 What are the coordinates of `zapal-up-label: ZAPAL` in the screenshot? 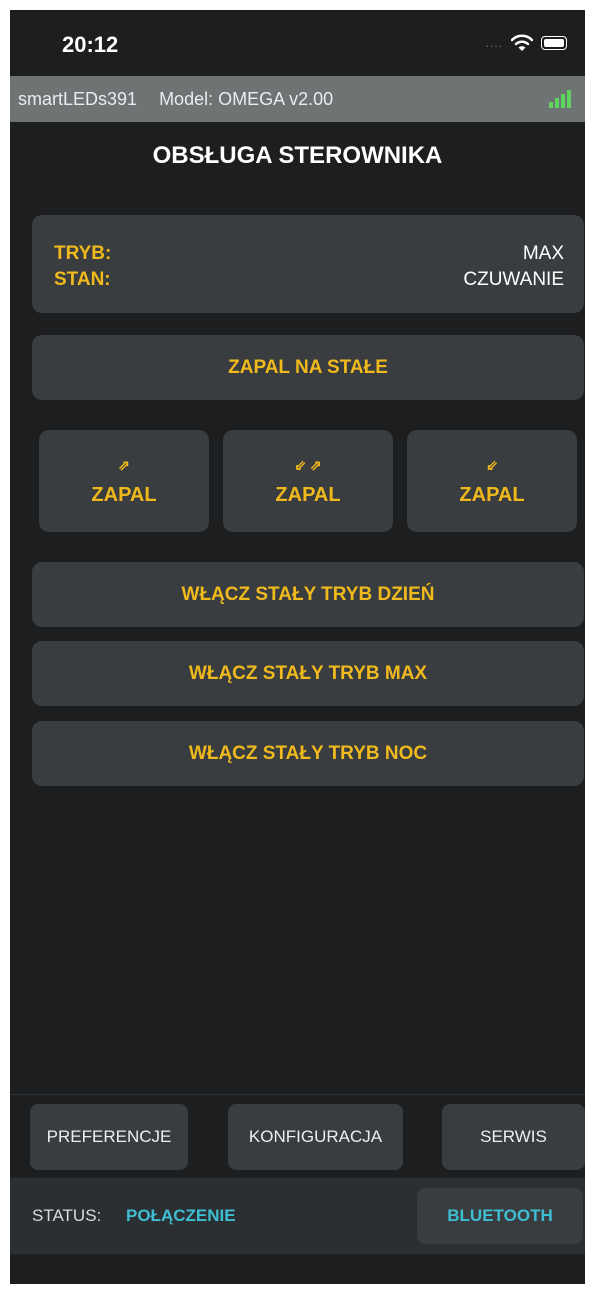 It's located at (124, 494).